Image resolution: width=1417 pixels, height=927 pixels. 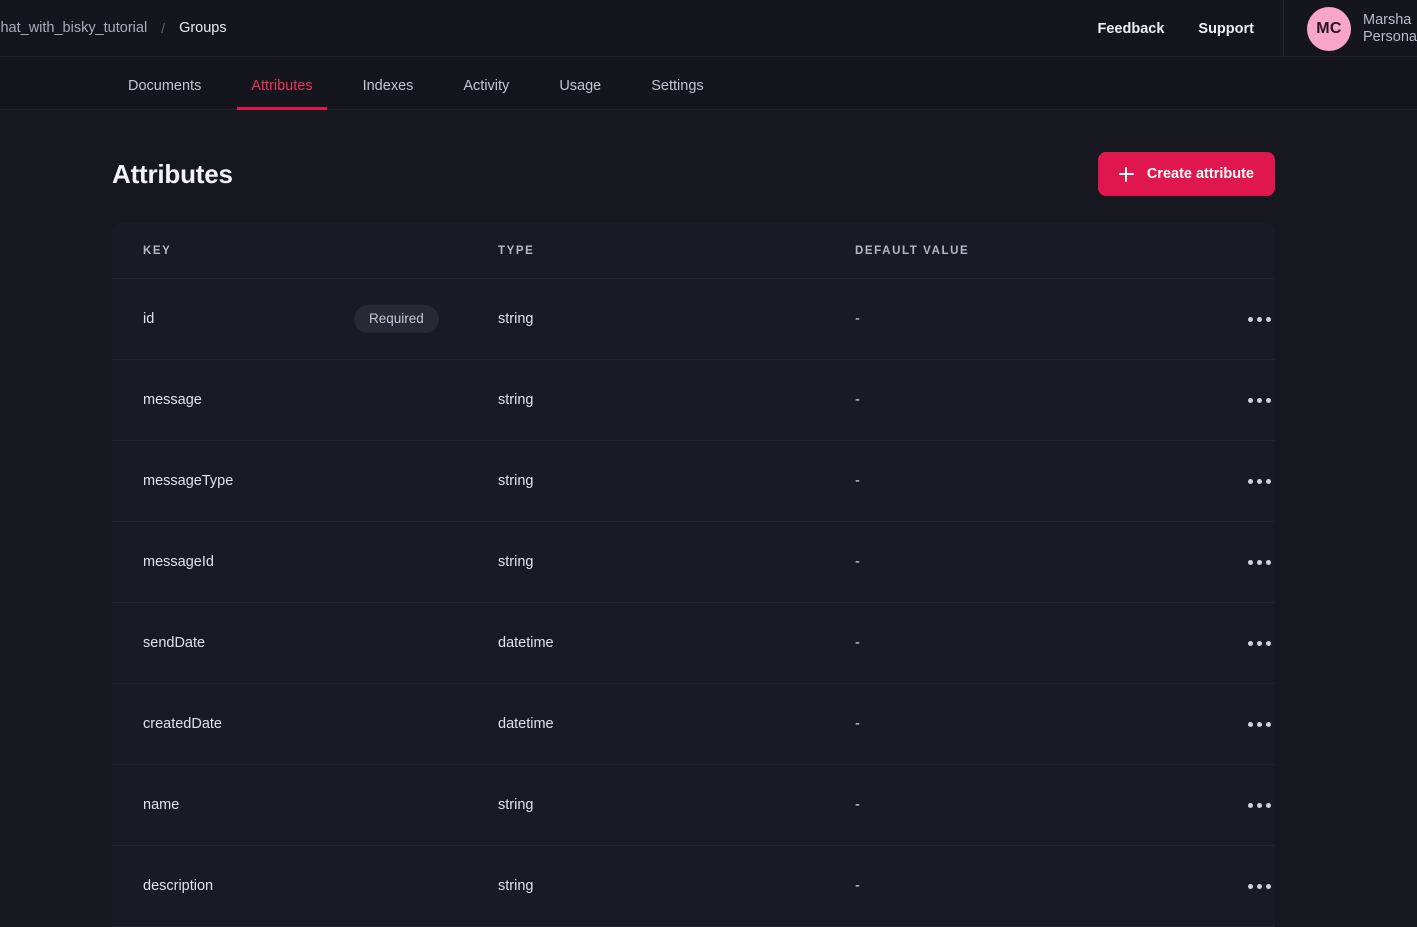 What do you see at coordinates (281, 94) in the screenshot?
I see `tab-attributes: Attributes` at bounding box center [281, 94].